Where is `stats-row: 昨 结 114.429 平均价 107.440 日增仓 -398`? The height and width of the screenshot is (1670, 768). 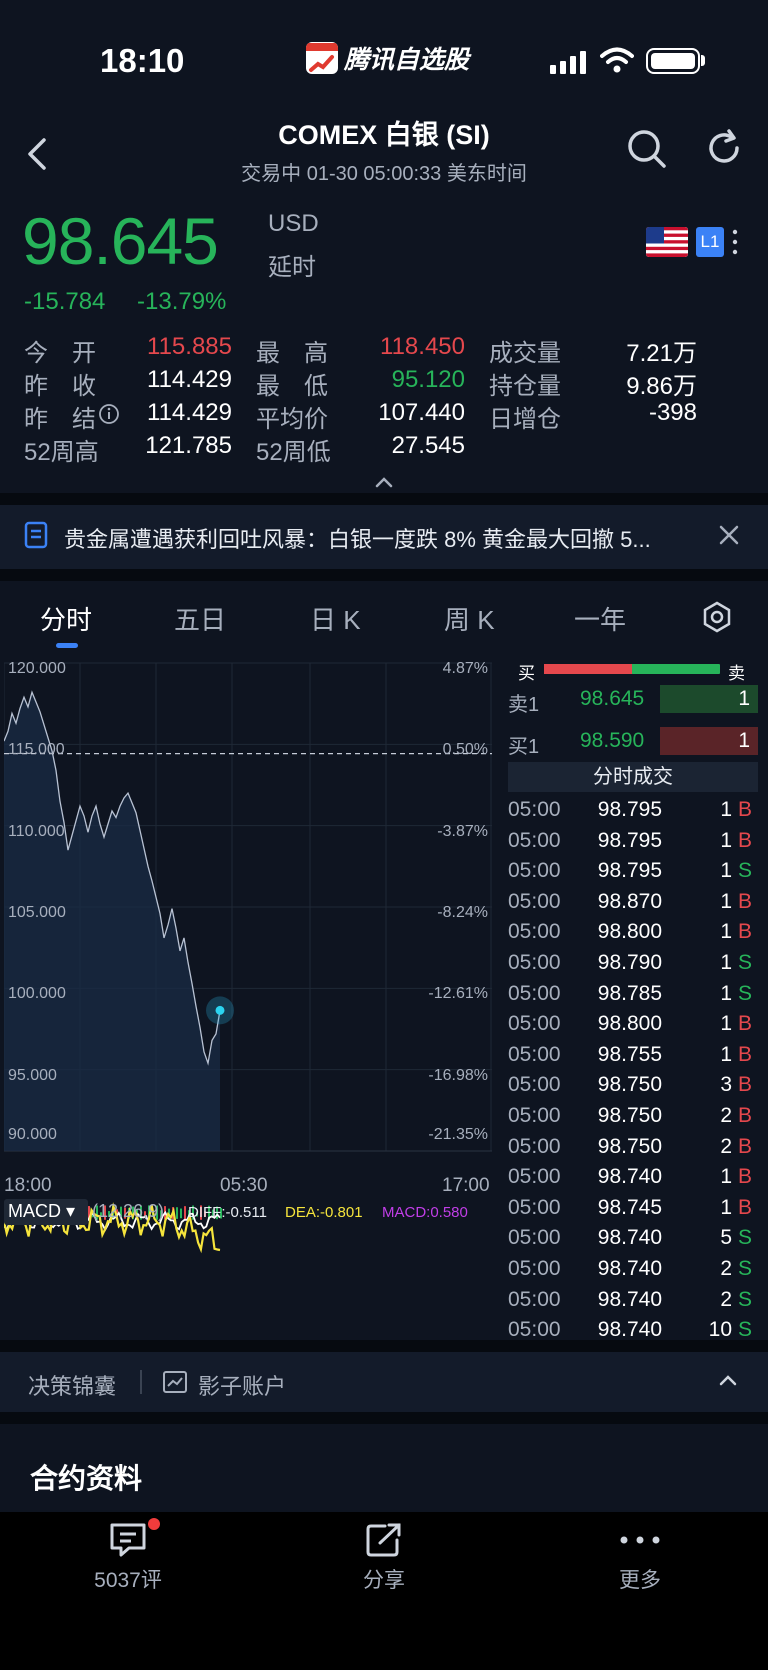
stats-row: 昨 结 114.429 平均价 107.440 日增仓 -398 is located at coordinates (384, 416).